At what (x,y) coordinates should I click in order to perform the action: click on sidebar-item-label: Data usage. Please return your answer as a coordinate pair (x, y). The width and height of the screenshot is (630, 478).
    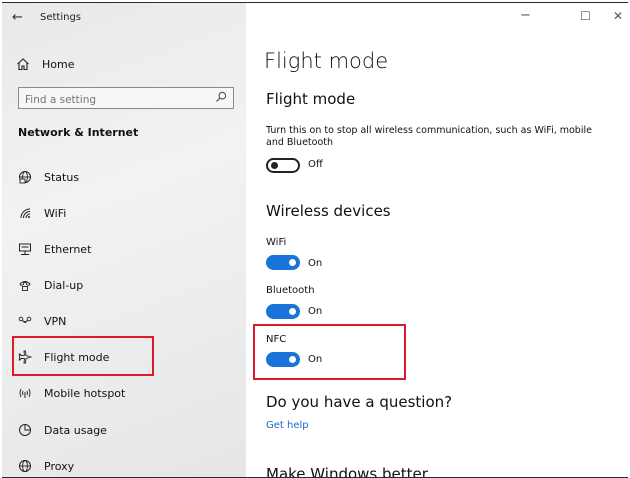
    Looking at the image, I should click on (75, 430).